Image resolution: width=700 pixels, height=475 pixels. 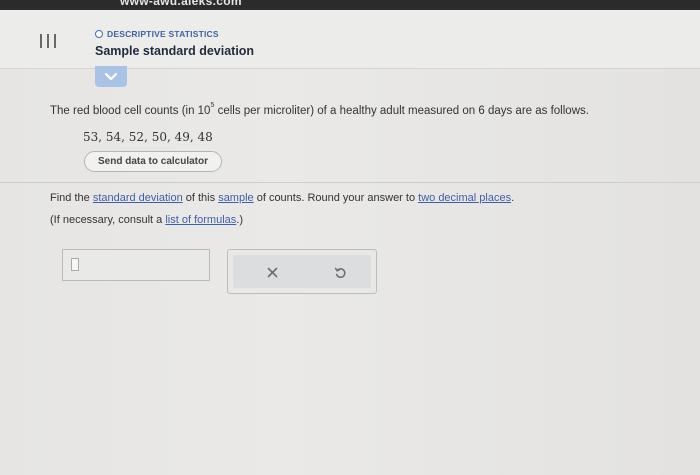 I want to click on menu-icon, so click(x=48, y=41).